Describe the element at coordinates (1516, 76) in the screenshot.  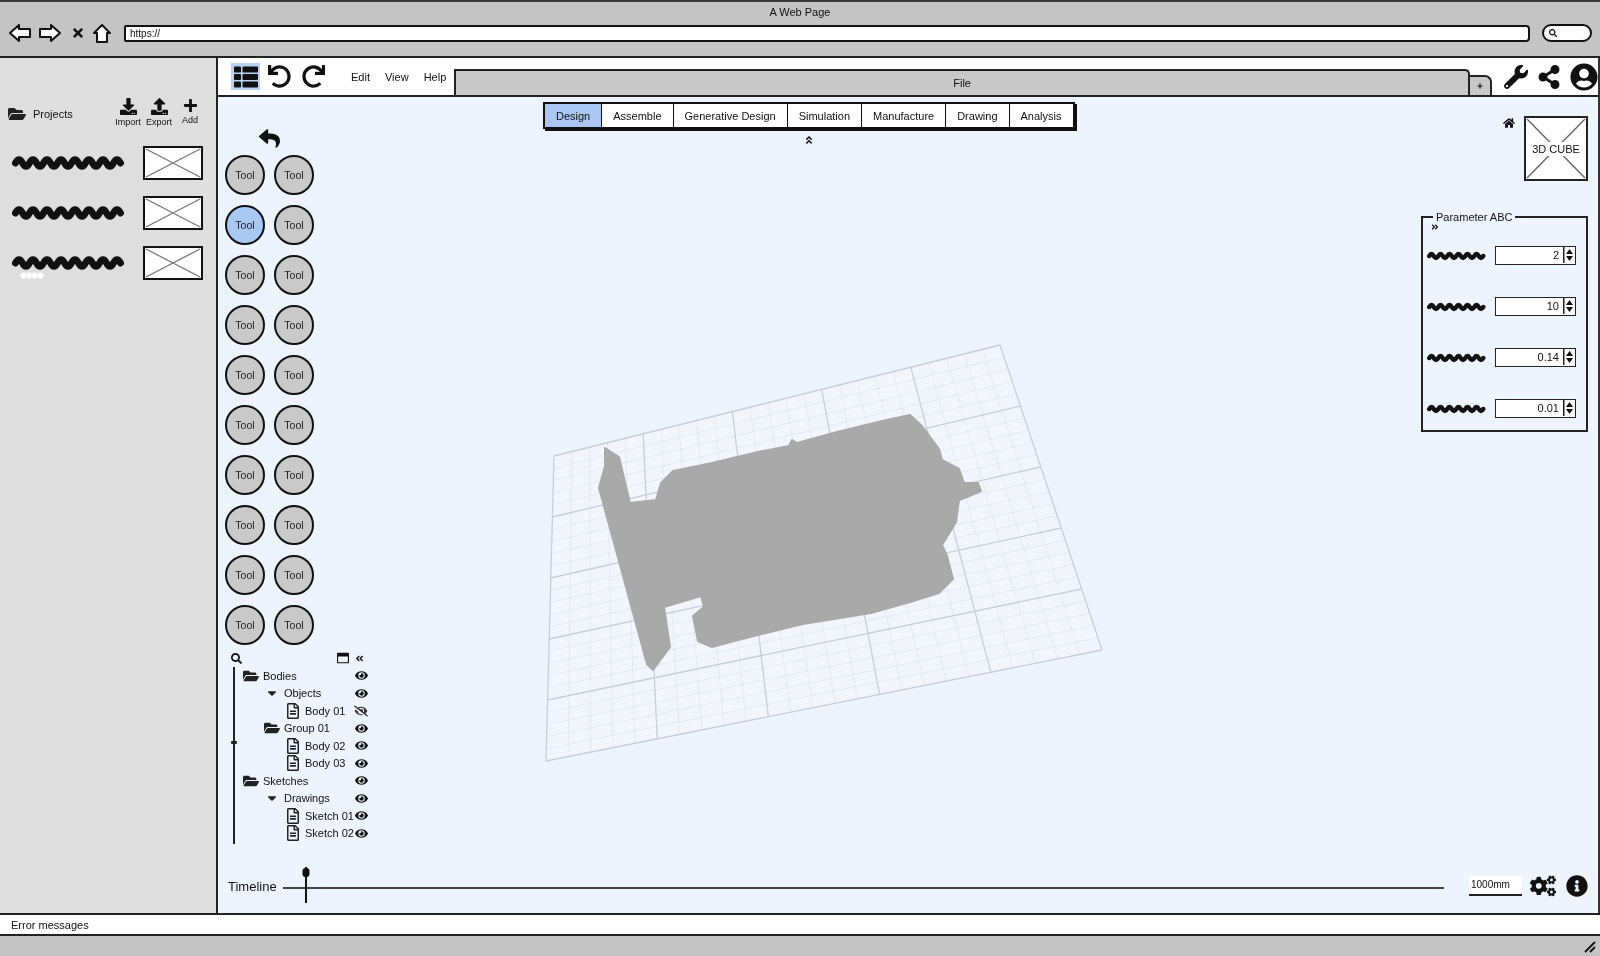
I see `wrench-icon` at that location.